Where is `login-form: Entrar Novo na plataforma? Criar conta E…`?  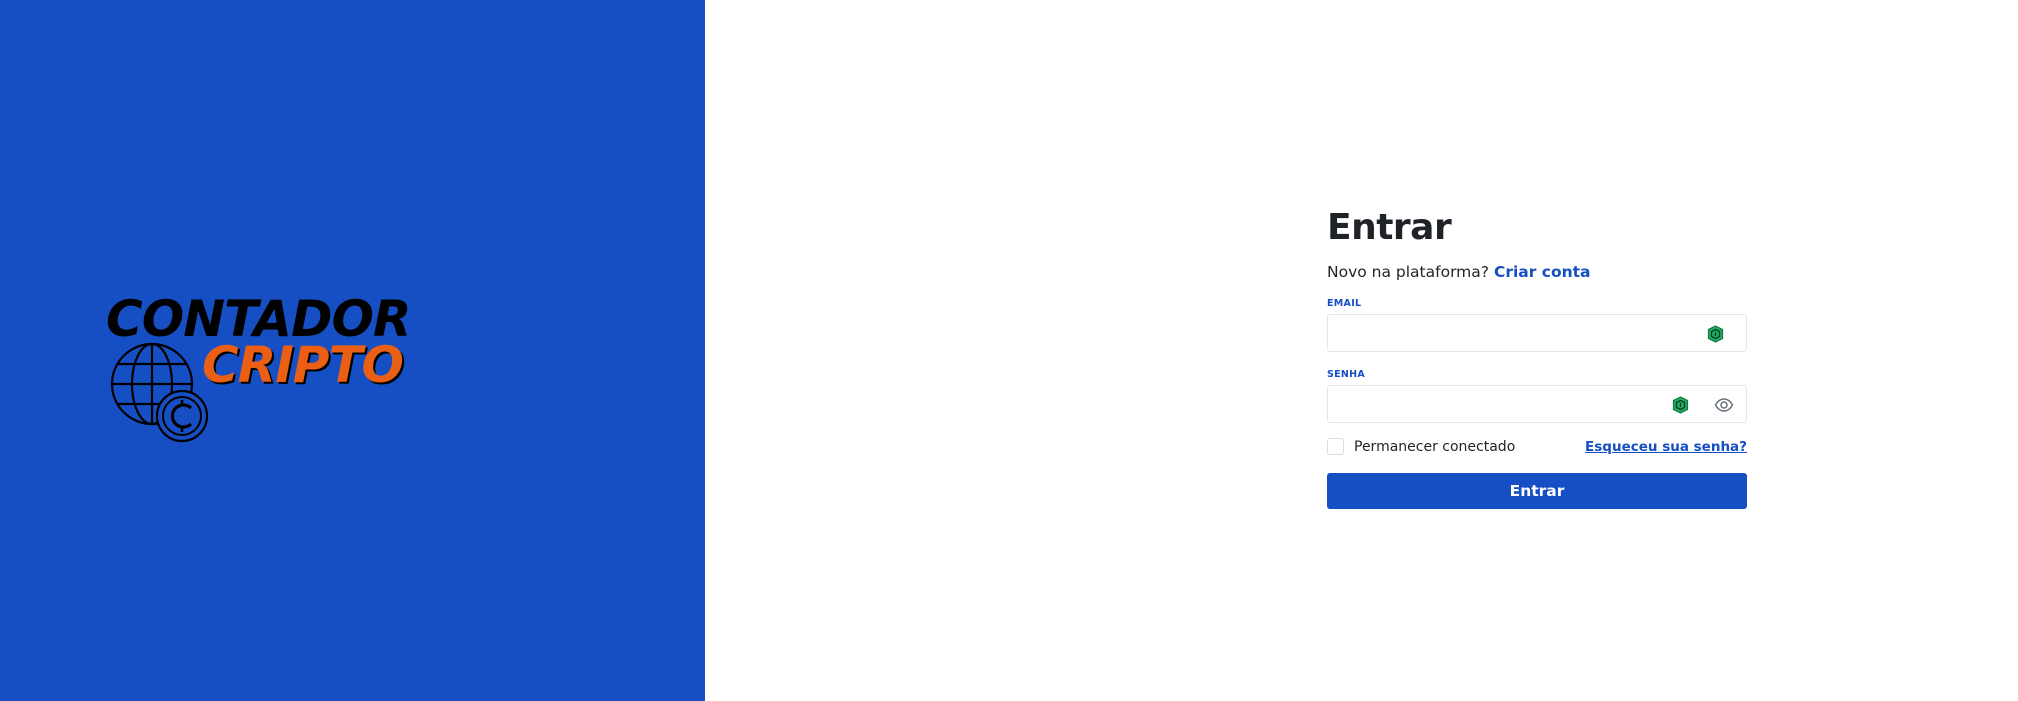 login-form: Entrar Novo na plataforma? Criar conta E… is located at coordinates (1537, 356).